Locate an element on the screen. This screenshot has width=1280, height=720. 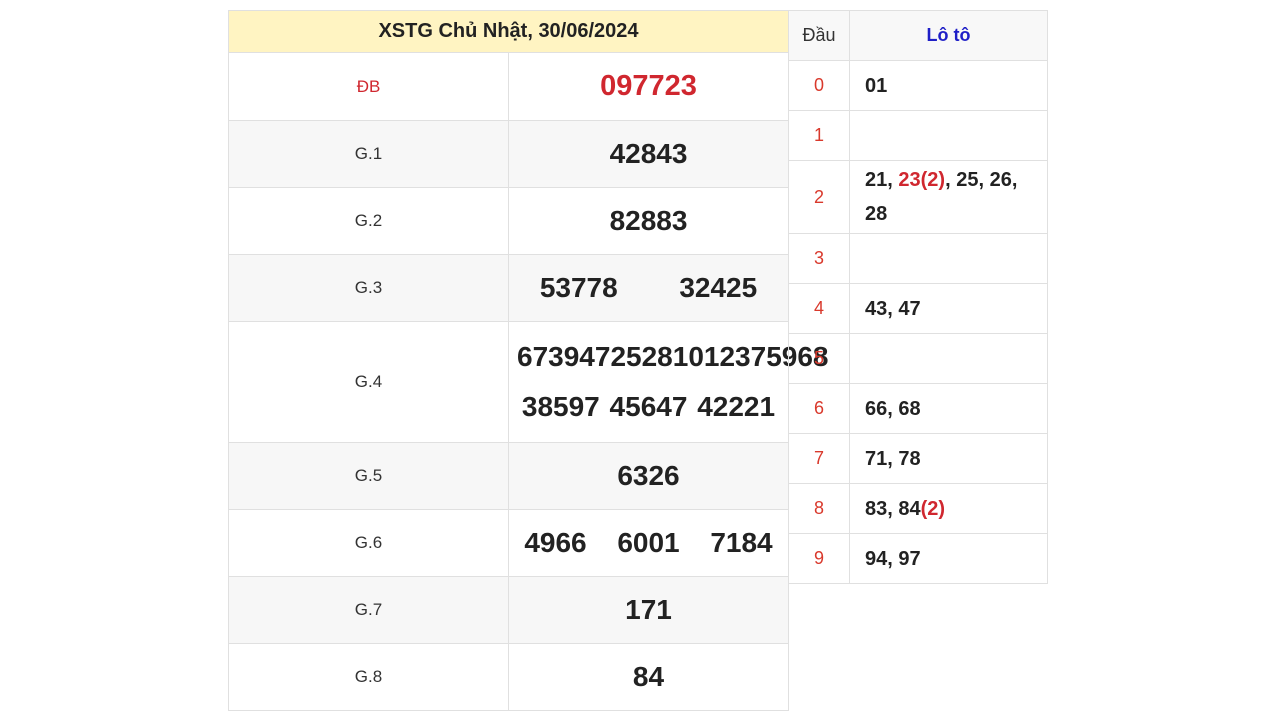
prize-label: G.4 is located at coordinates (368, 382).